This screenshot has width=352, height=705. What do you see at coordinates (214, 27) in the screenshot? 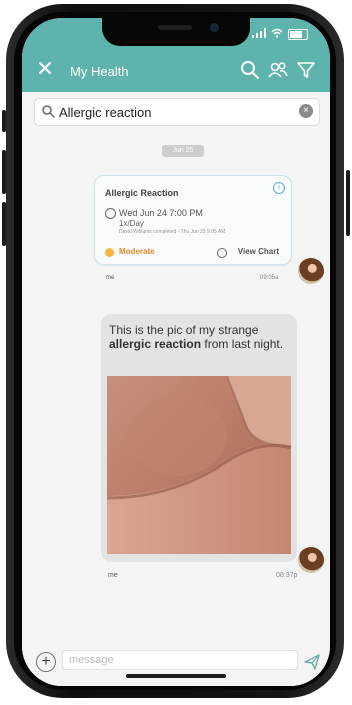
I see `front-camera` at bounding box center [214, 27].